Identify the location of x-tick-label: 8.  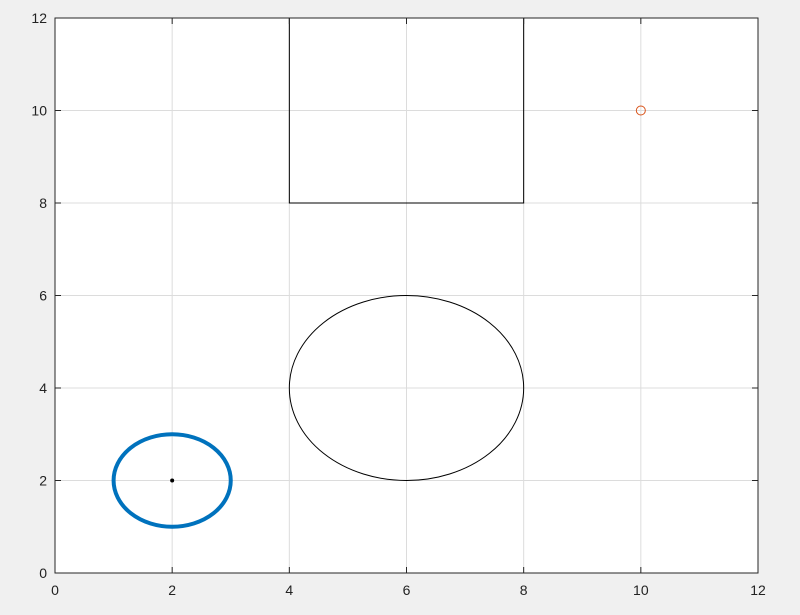
(524, 590).